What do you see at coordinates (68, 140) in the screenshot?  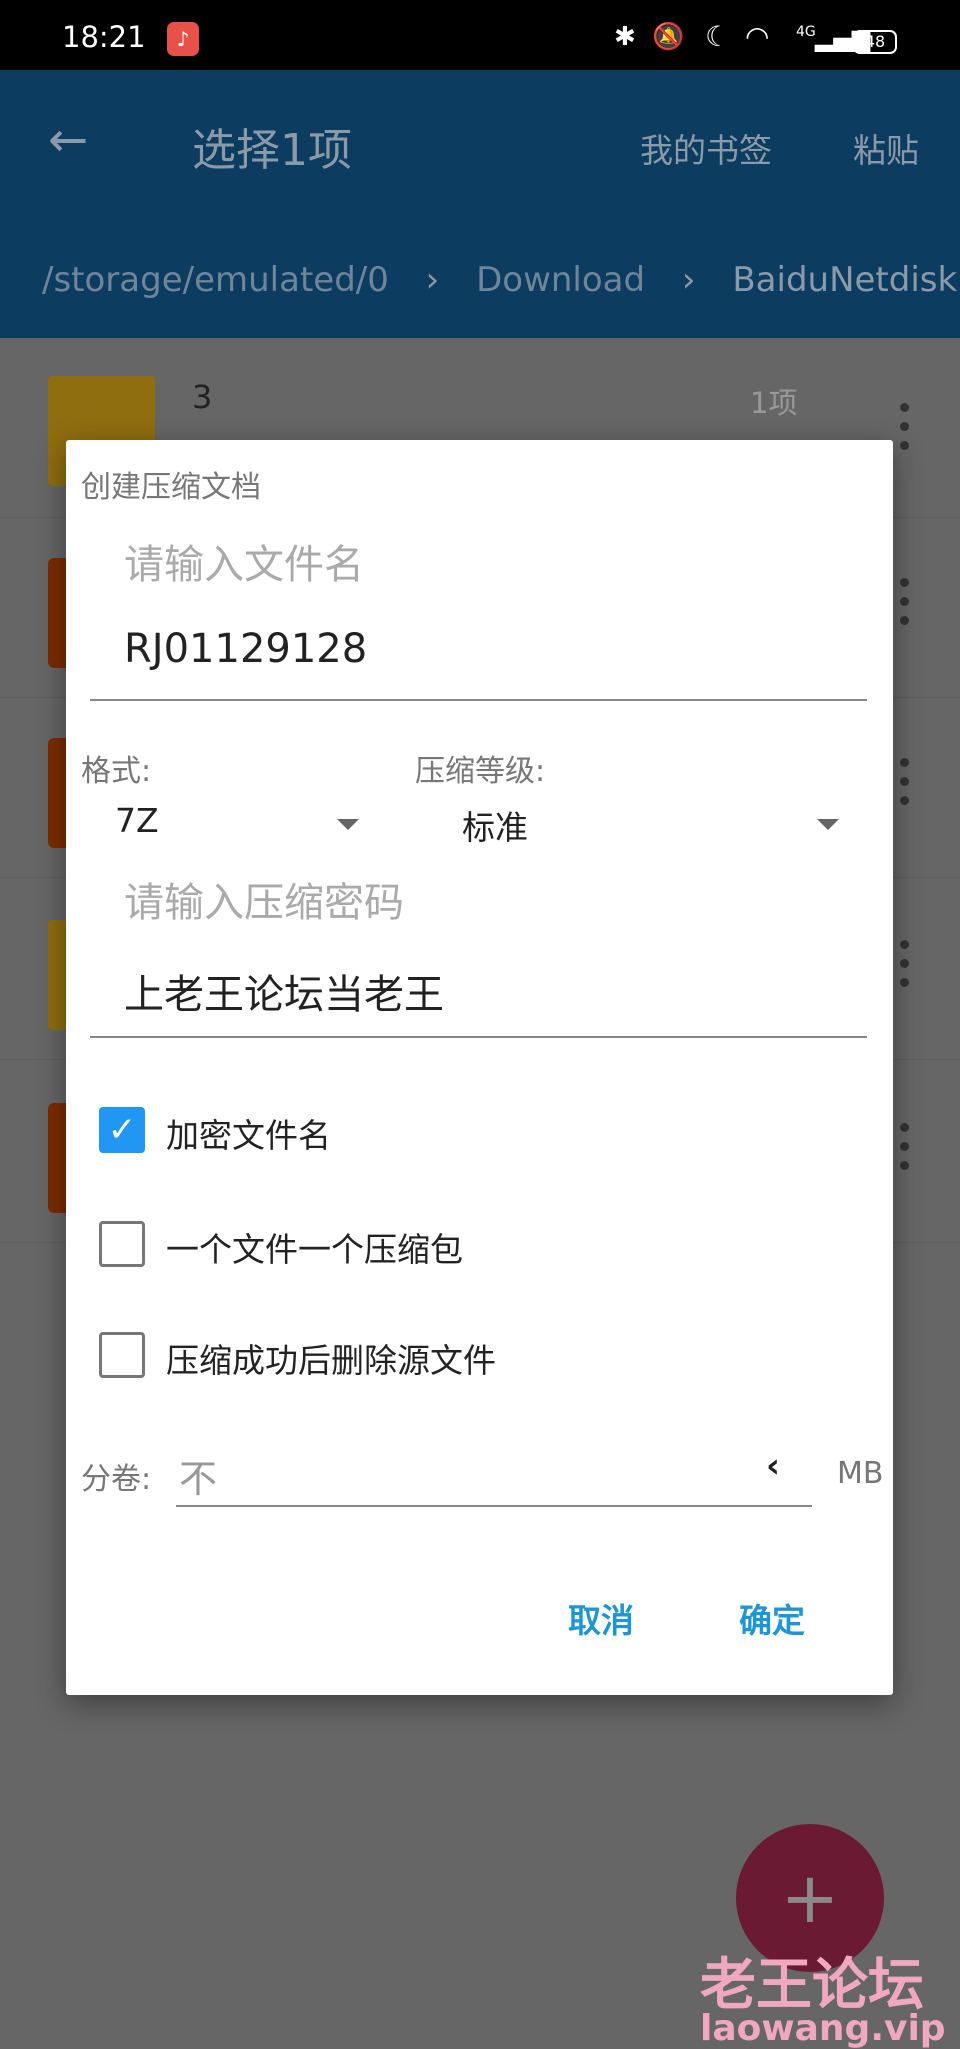 I see `back-arrow-icon: ←` at bounding box center [68, 140].